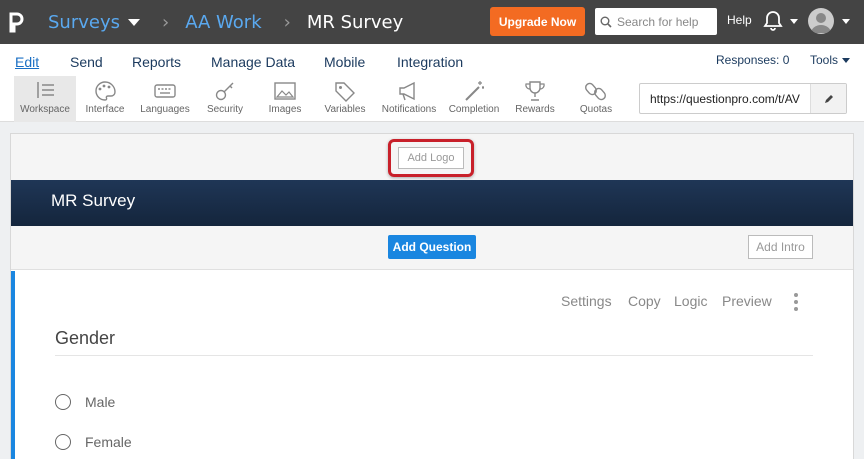 The width and height of the screenshot is (864, 459). I want to click on upgrade-now-button: Upgrade Now, so click(537, 21).